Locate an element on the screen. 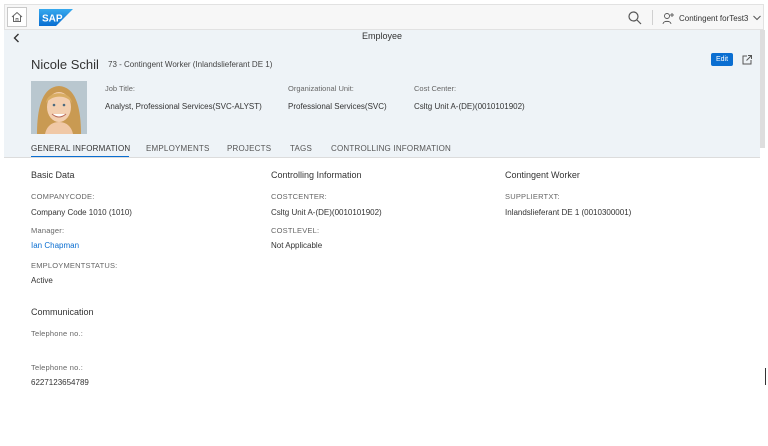  sap-logo: SAP is located at coordinates (56, 17).